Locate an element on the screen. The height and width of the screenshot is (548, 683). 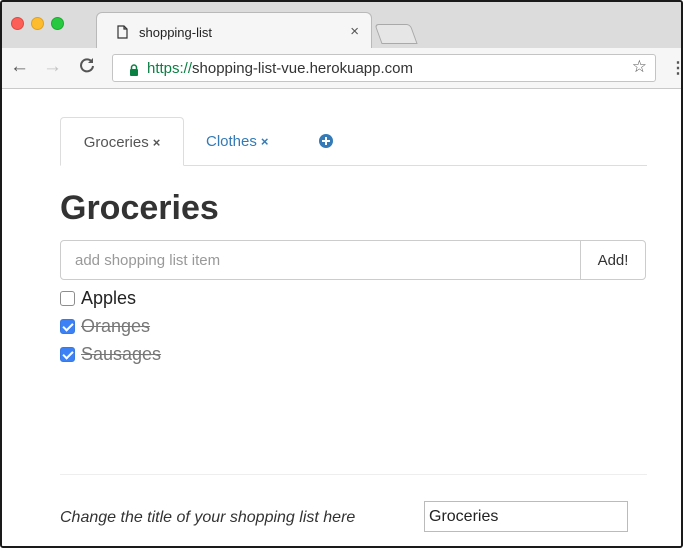
maximize-window-button is located at coordinates (57, 23).